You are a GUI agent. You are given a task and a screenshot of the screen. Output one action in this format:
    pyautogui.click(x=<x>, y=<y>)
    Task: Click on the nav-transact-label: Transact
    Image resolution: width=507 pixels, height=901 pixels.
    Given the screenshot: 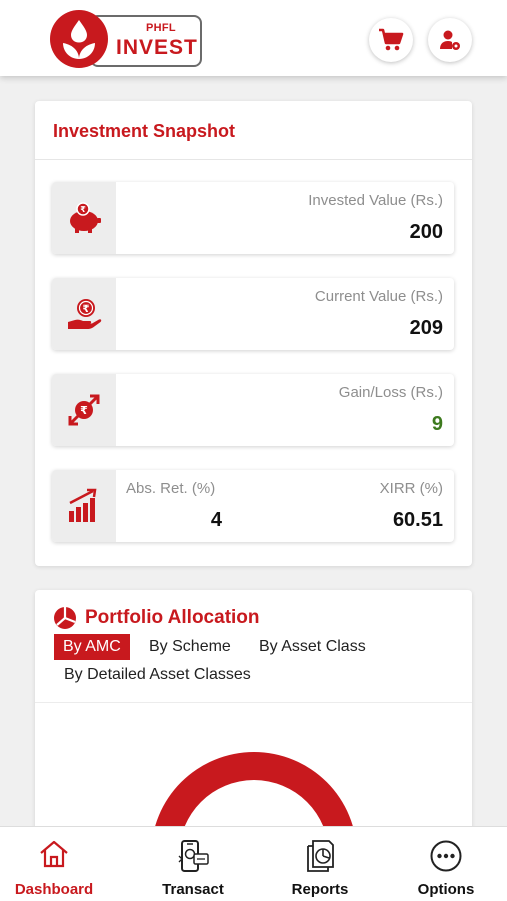 What is the action you would take?
    pyautogui.click(x=193, y=889)
    